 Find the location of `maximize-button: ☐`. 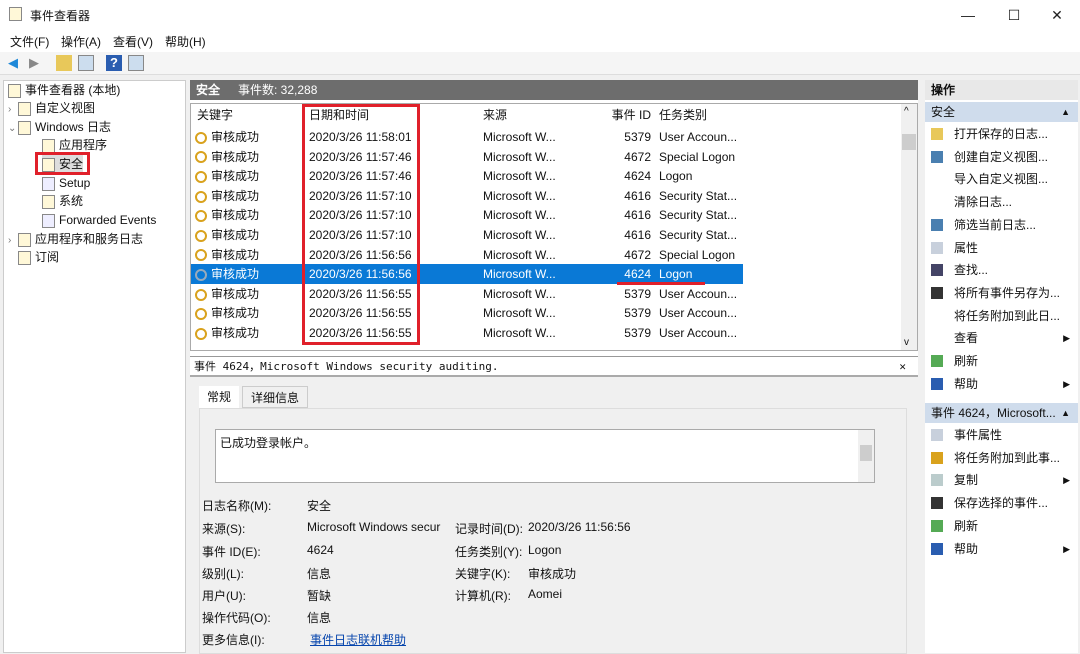

maximize-button: ☐ is located at coordinates (1014, 15).